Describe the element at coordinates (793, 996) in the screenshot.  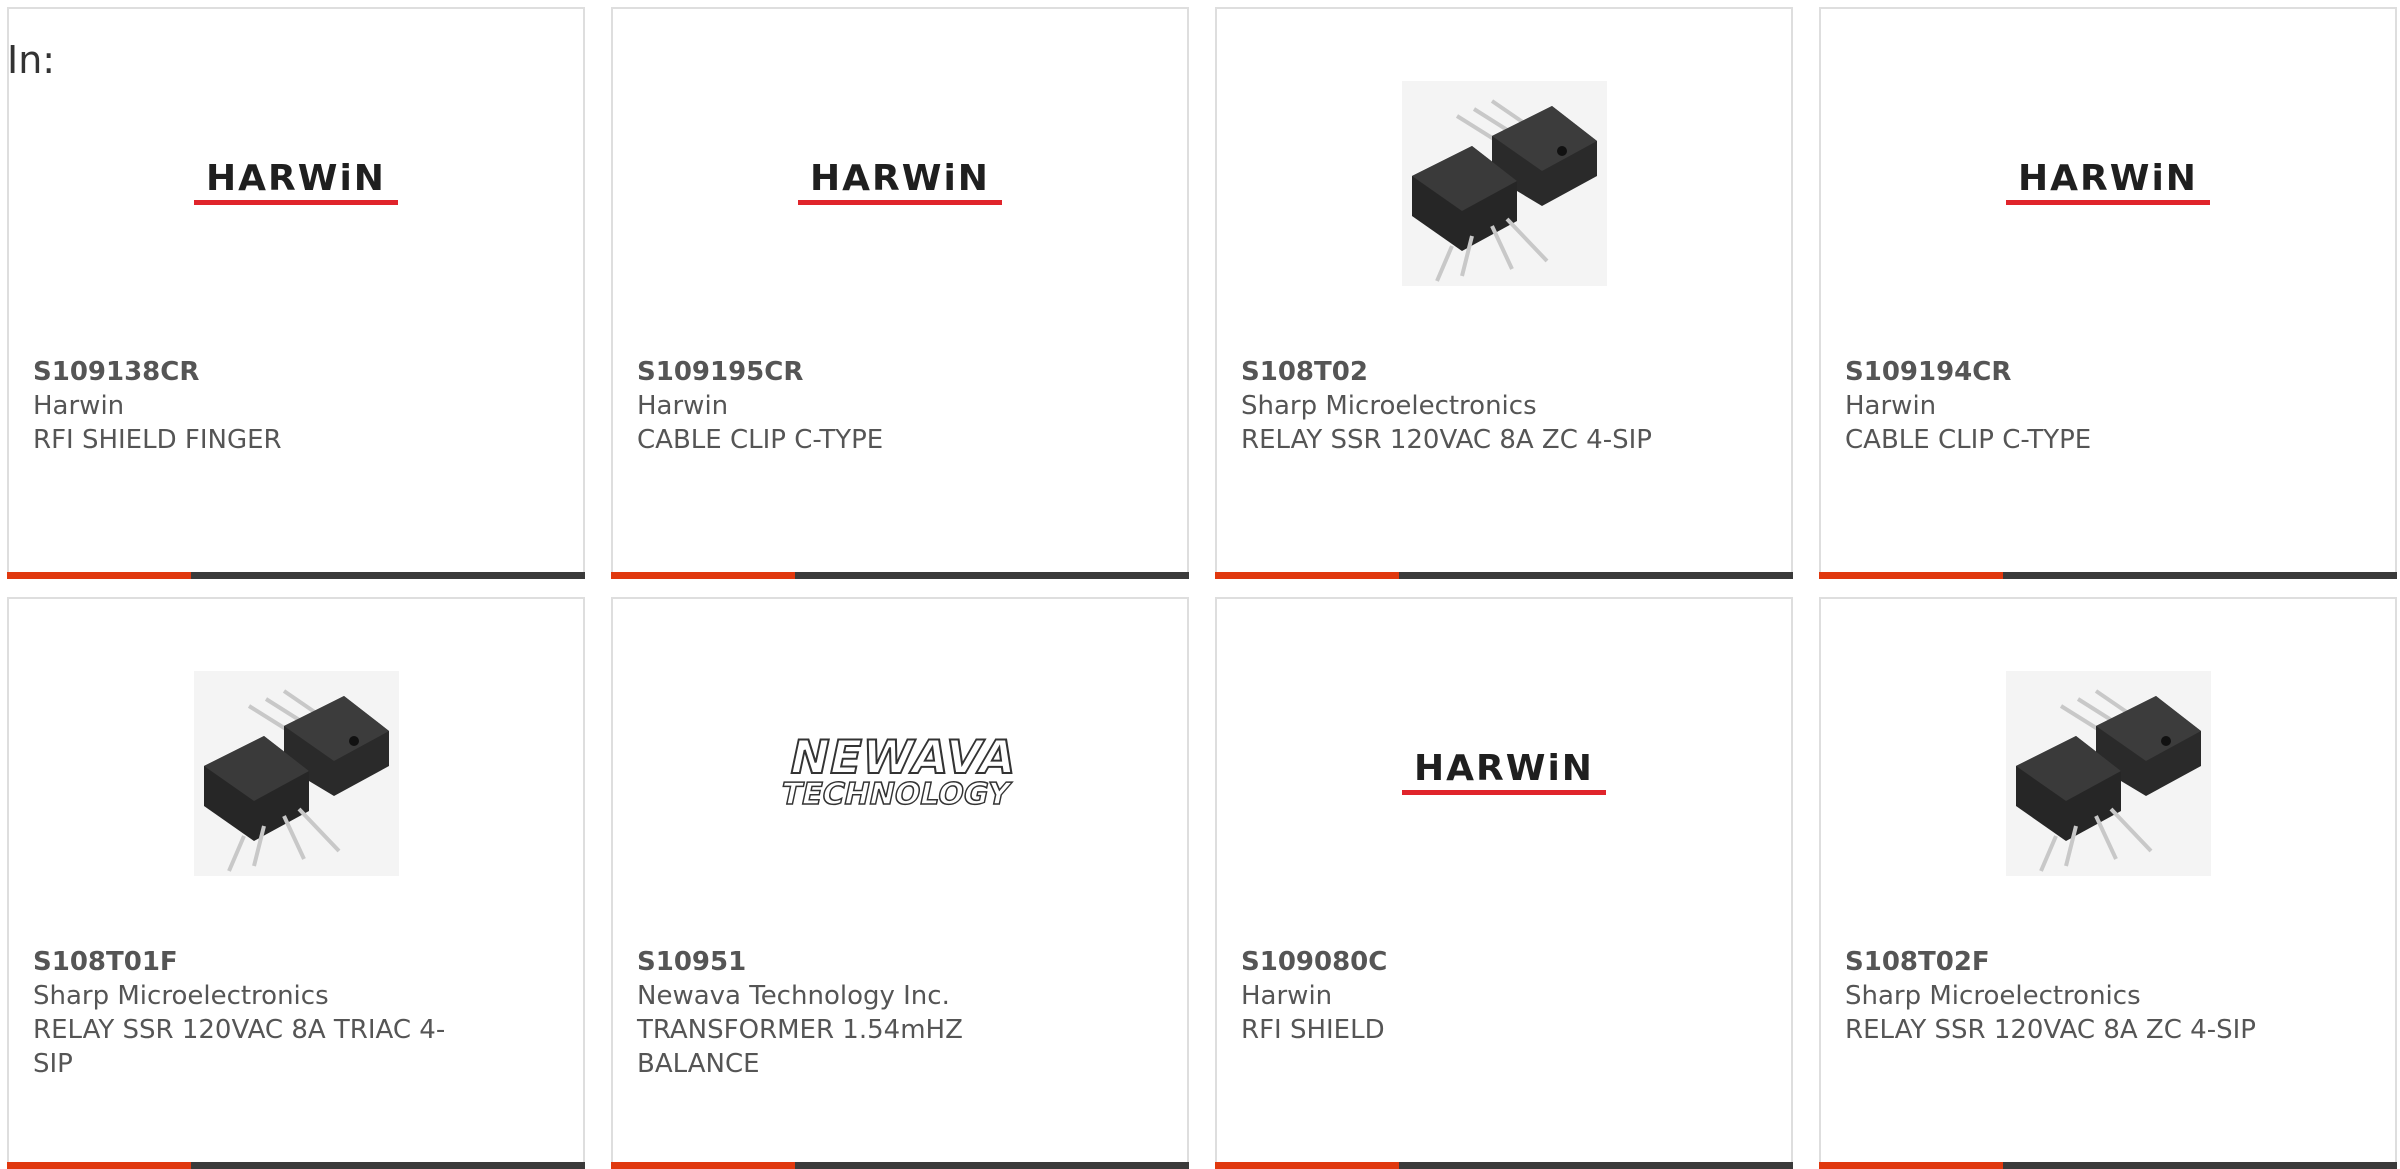
I see `manufacturer-name: Newava Technology Inc.` at that location.